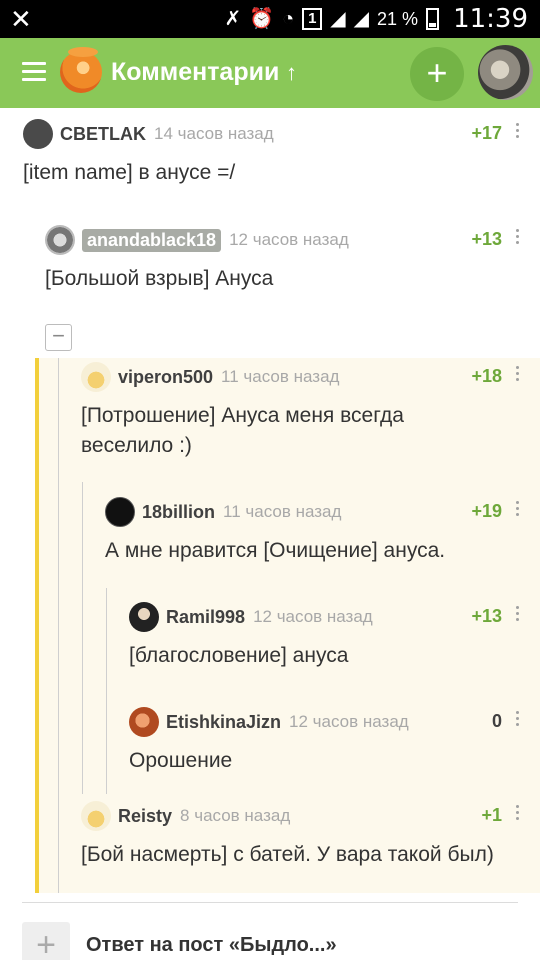 Image resolution: width=540 pixels, height=960 pixels. Describe the element at coordinates (437, 74) in the screenshot. I see `add-button: +` at that location.